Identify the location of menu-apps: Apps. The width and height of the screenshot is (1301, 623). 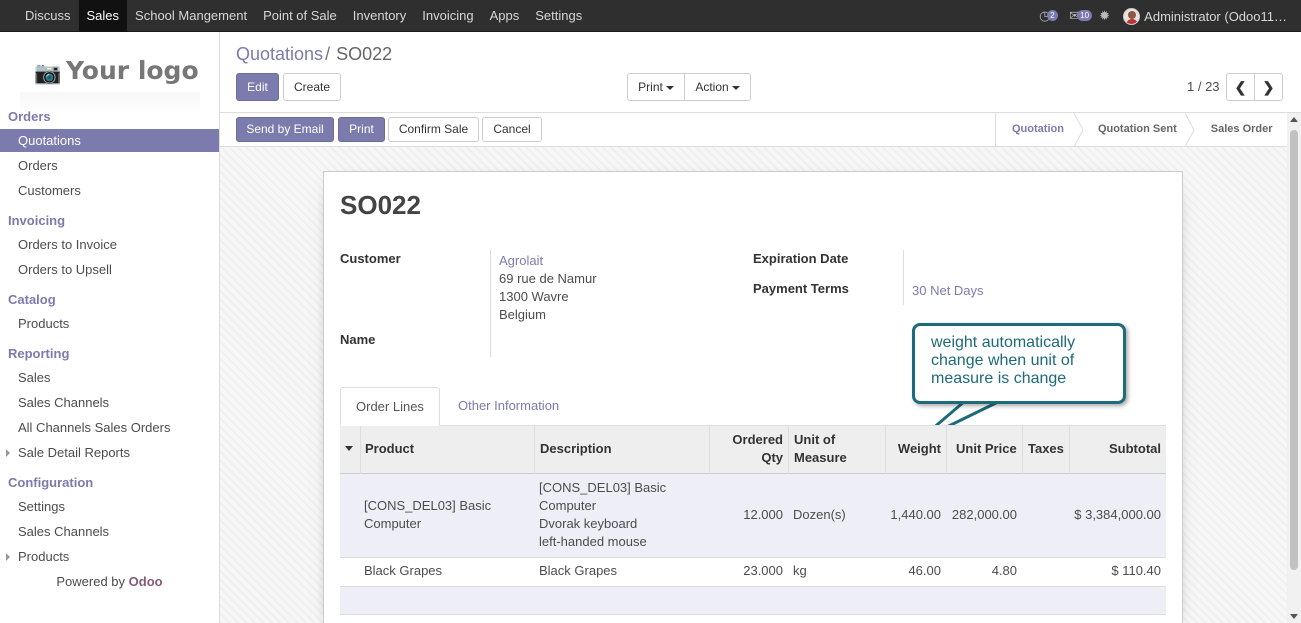
(505, 16).